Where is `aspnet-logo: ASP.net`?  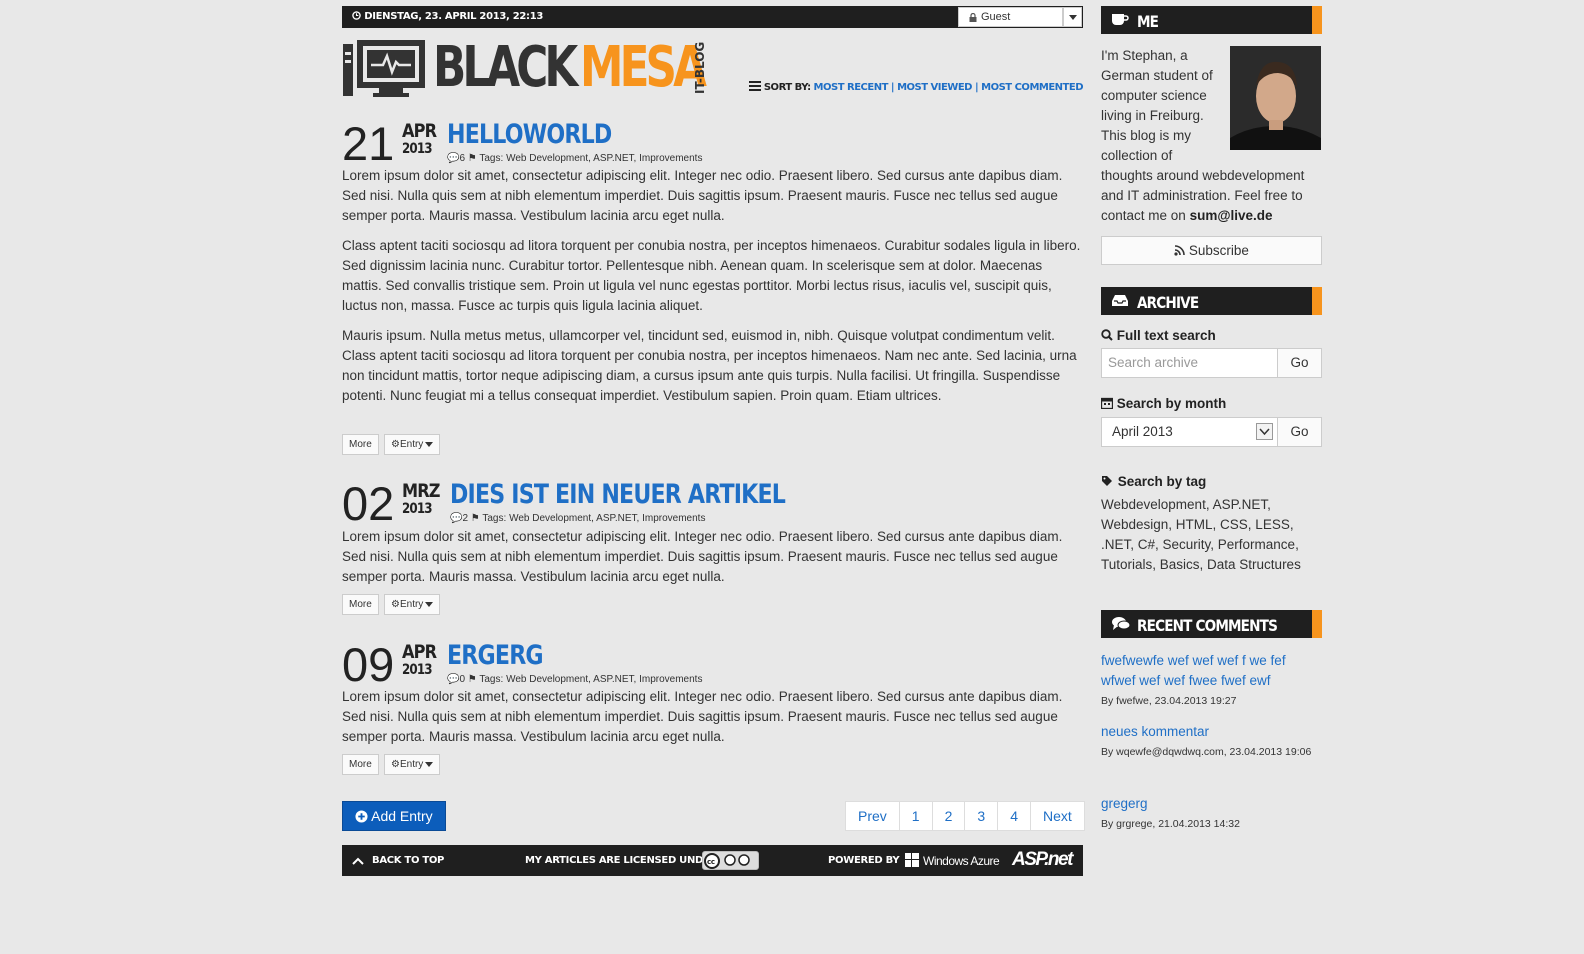 aspnet-logo: ASP.net is located at coordinates (1042, 860).